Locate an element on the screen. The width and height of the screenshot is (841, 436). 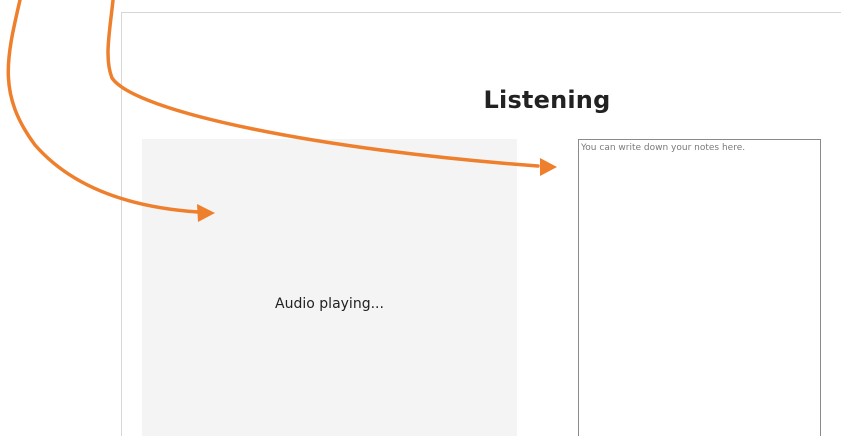
page-title: Listening is located at coordinates (547, 100).